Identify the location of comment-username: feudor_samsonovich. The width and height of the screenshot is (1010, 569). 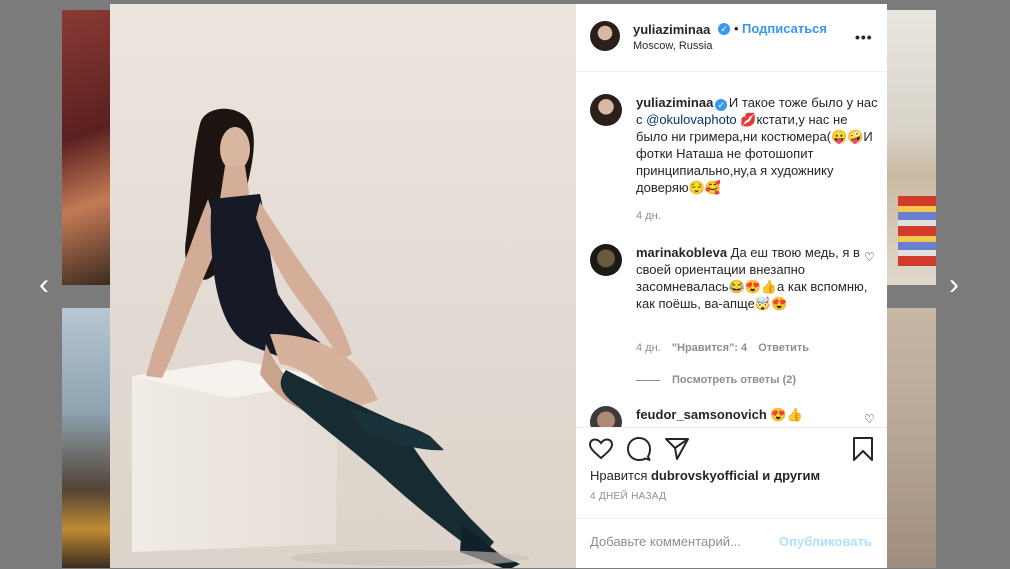
(701, 414).